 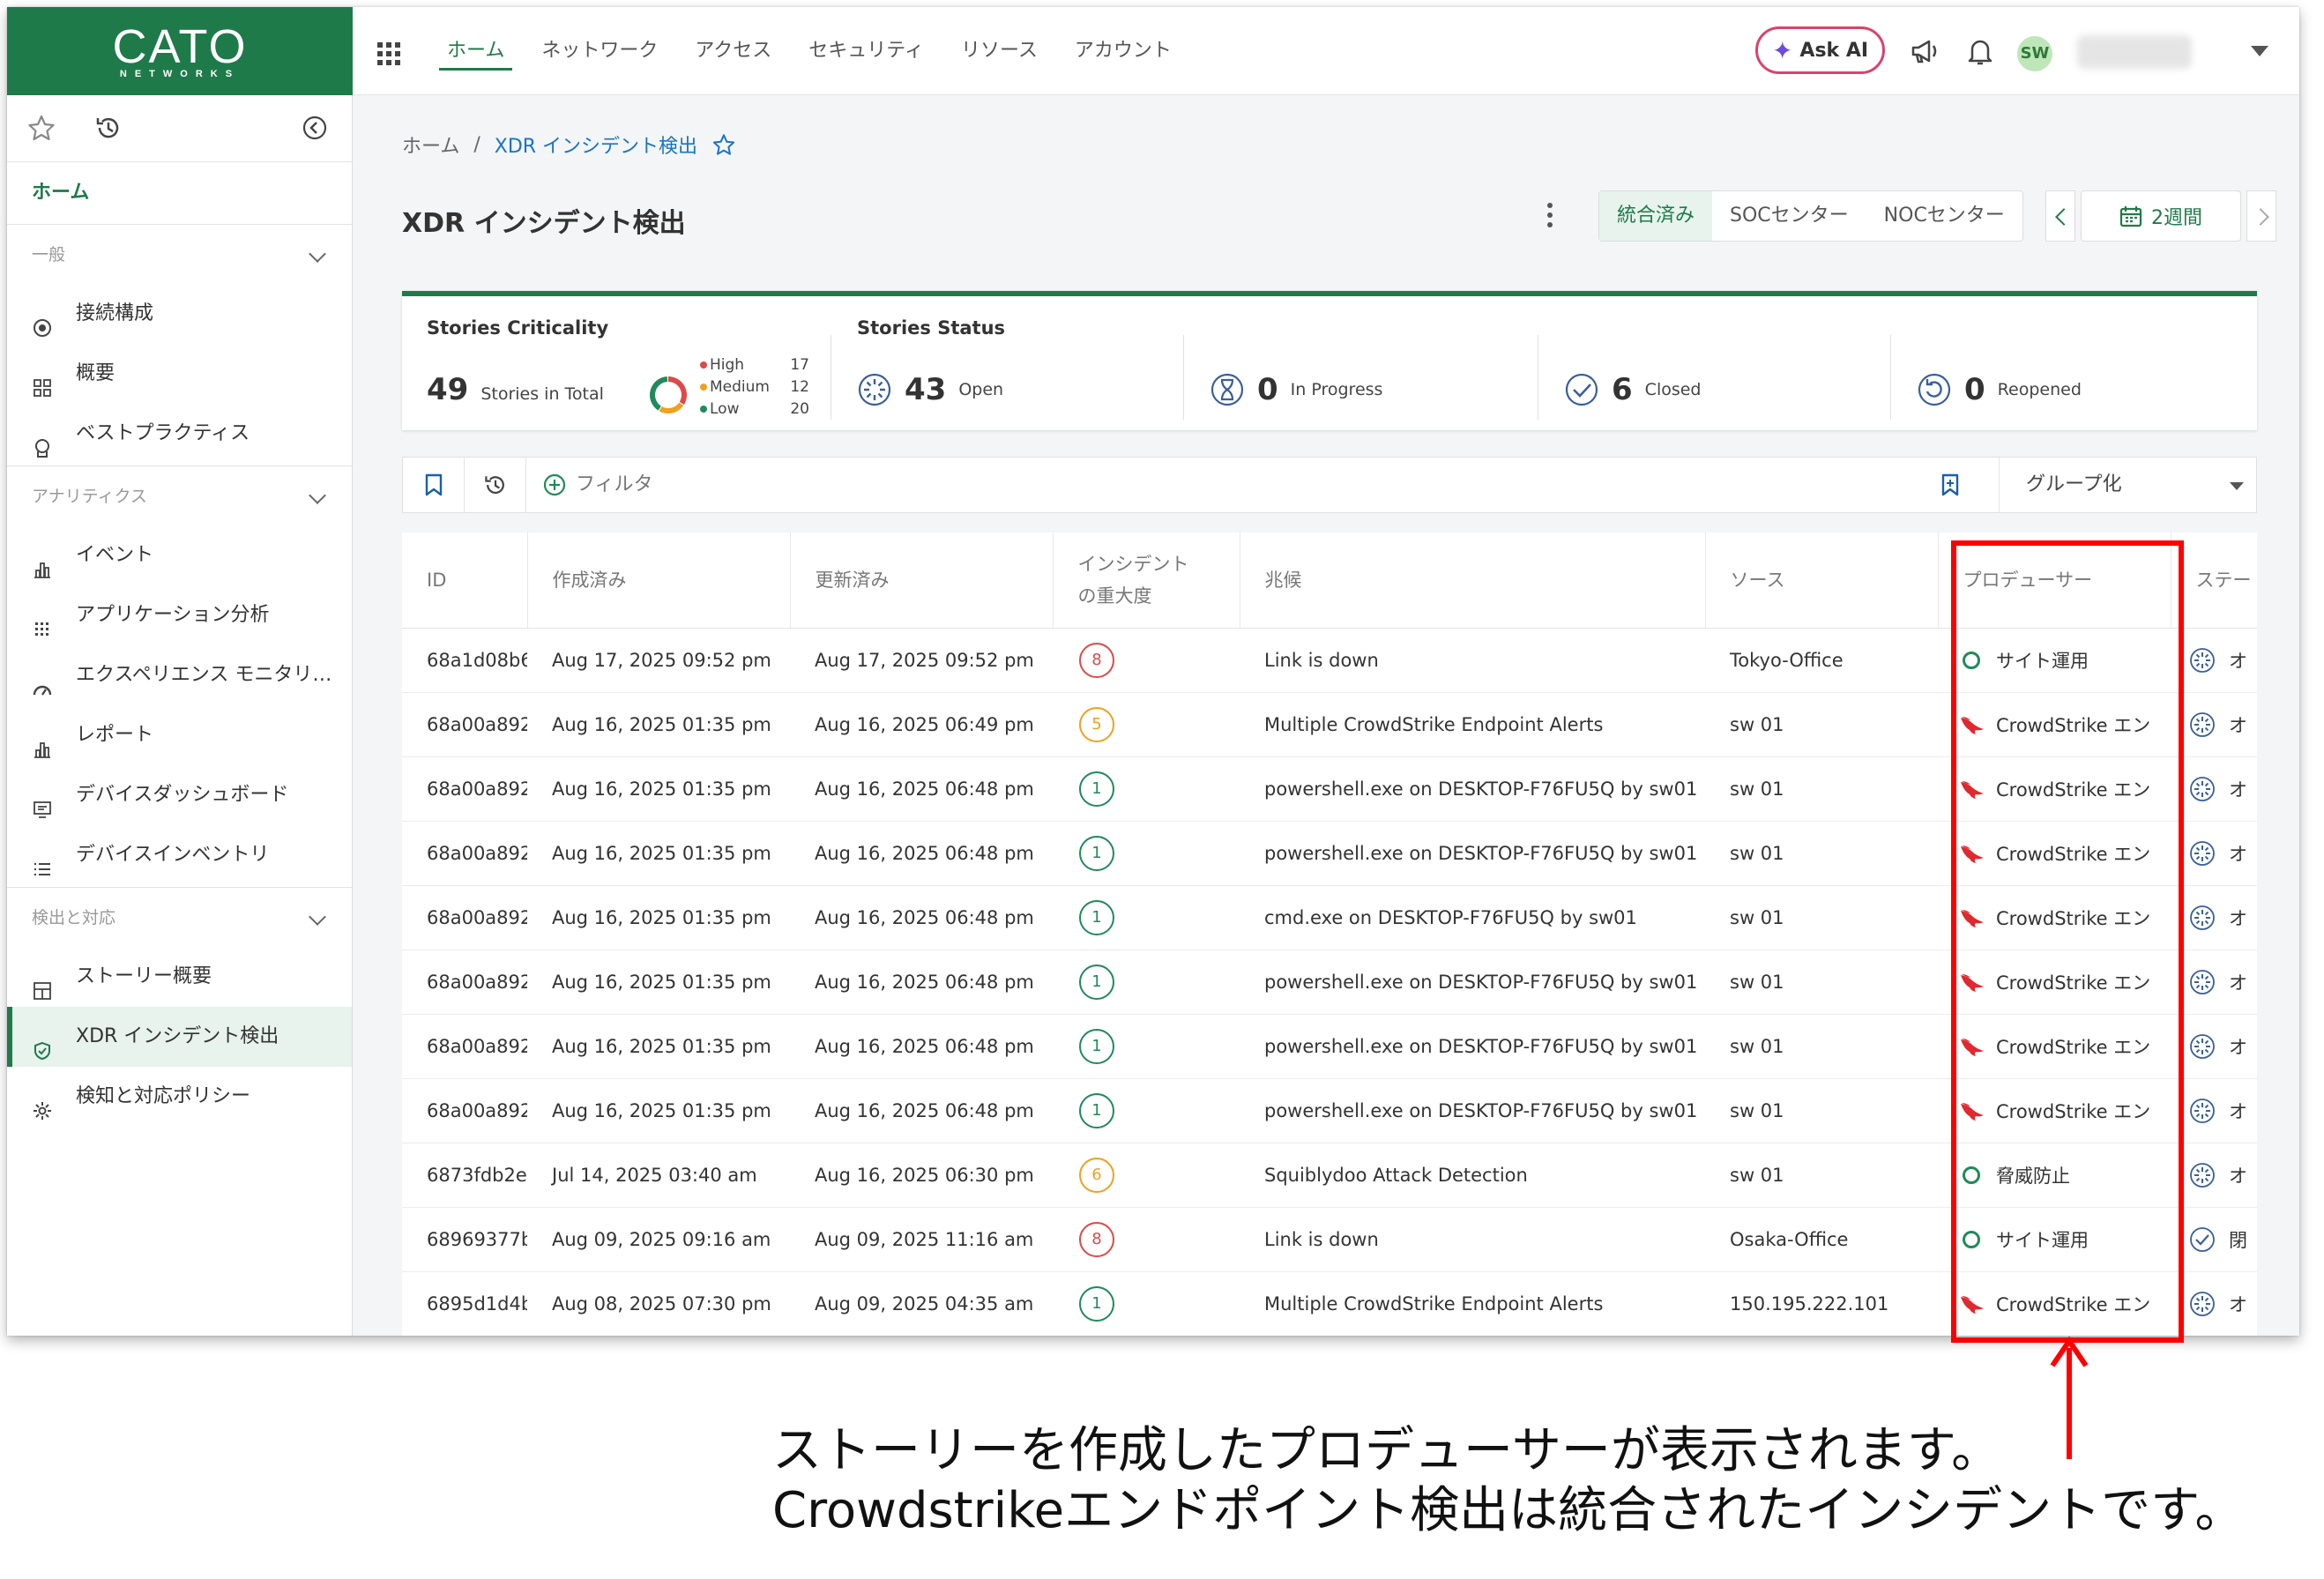 What do you see at coordinates (599, 51) in the screenshot?
I see `nav-item-1: ネットワーク` at bounding box center [599, 51].